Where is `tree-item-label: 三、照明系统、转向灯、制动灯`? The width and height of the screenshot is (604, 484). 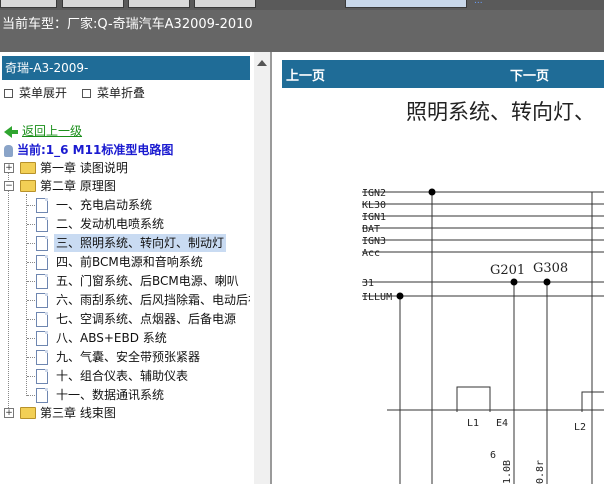
tree-item-label: 三、照明系统、转向灯、制动灯 is located at coordinates (140, 243).